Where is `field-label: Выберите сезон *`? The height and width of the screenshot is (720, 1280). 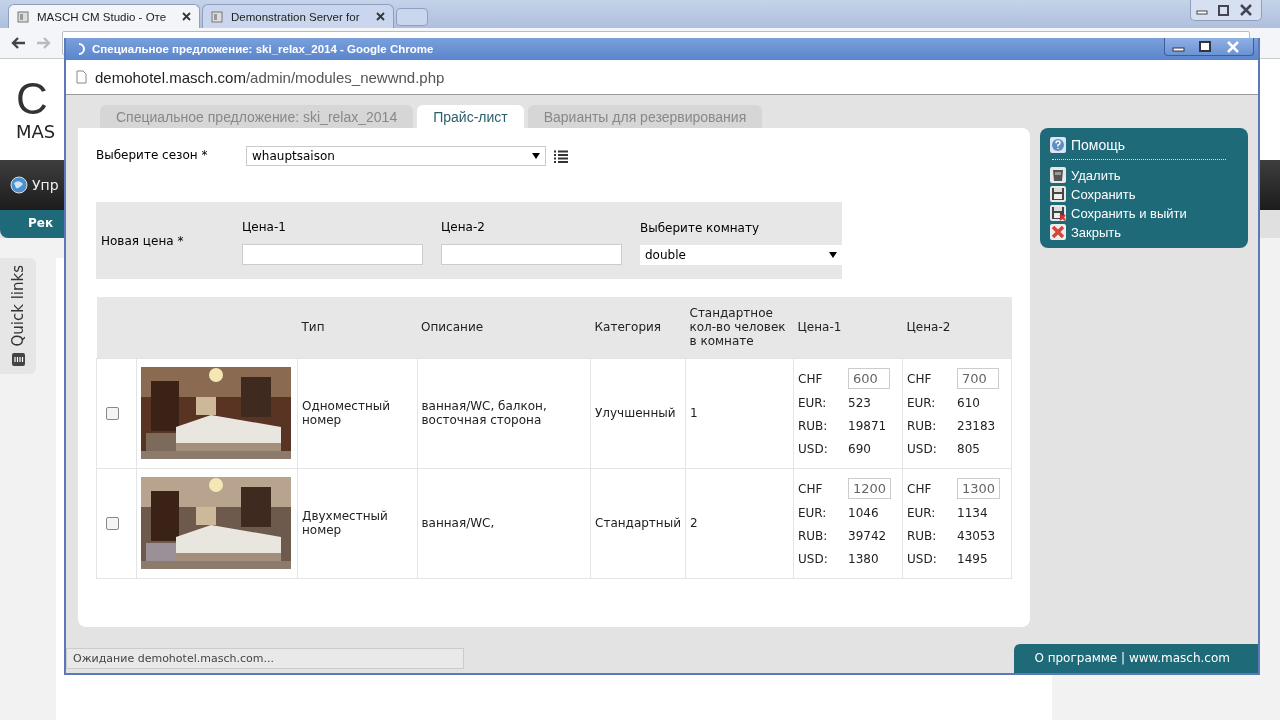 field-label: Выберите сезон * is located at coordinates (152, 155).